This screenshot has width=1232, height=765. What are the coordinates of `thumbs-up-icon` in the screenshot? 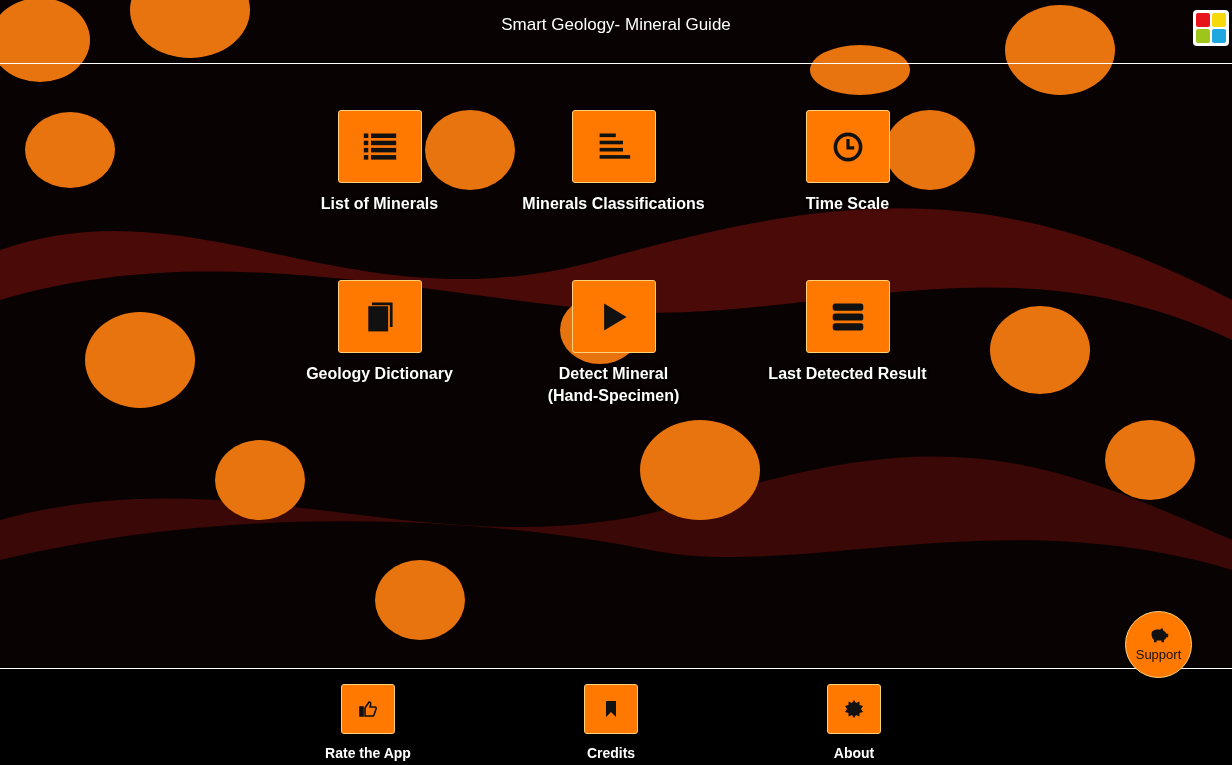 It's located at (368, 709).